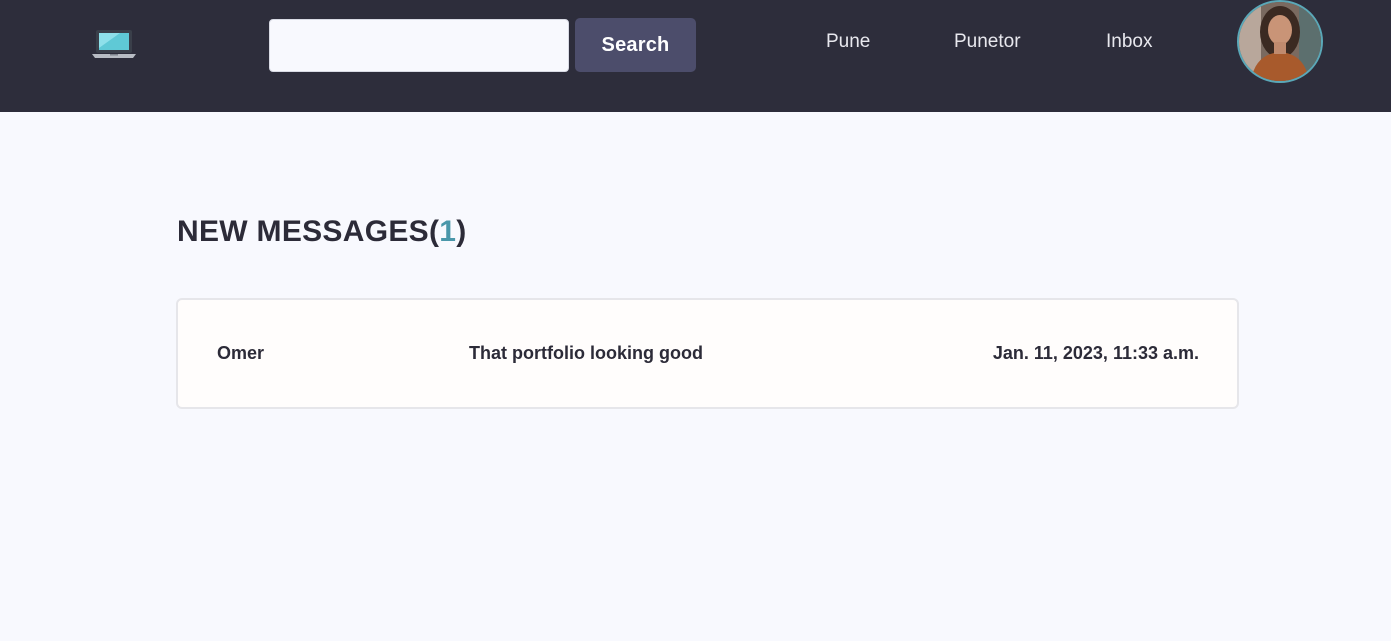 The width and height of the screenshot is (1391, 641). I want to click on message-text: That portfolio looking good, so click(586, 353).